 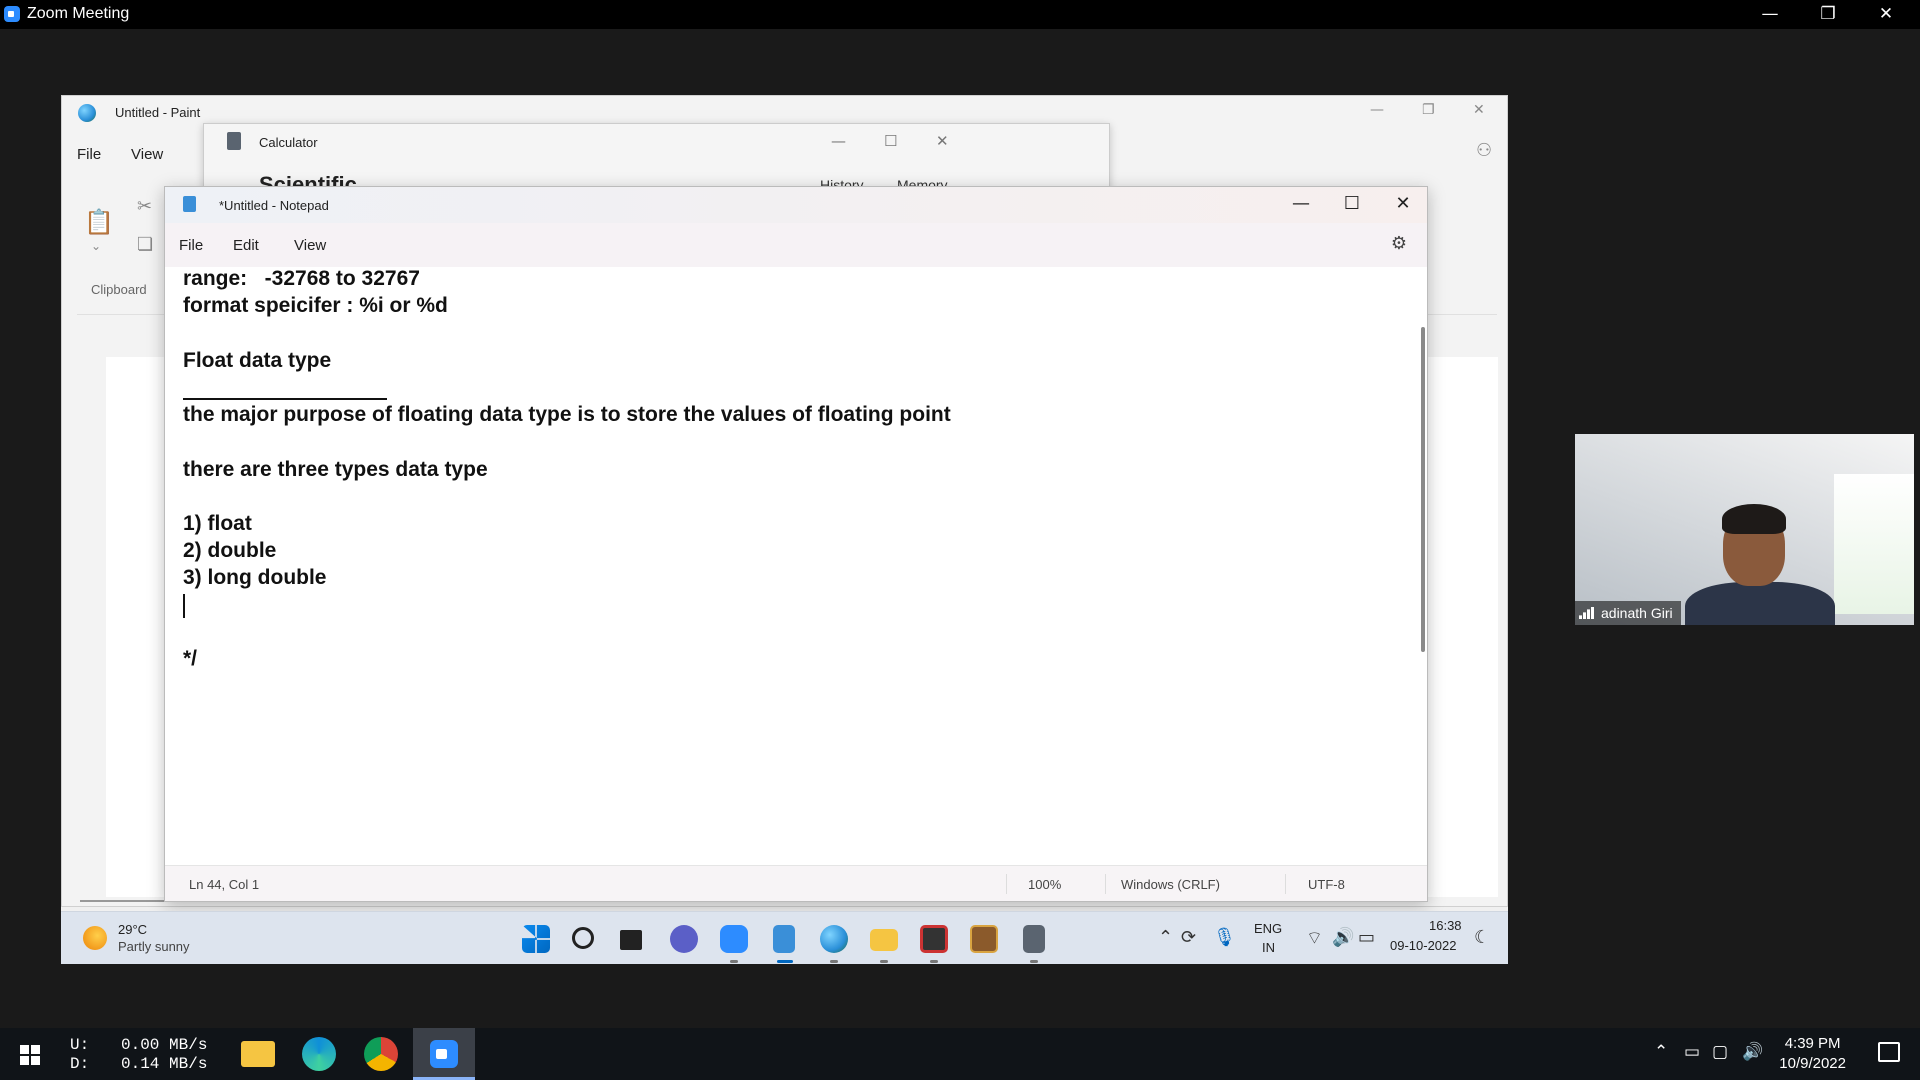 I want to click on notepad-minimize-icon: —, so click(x=1301, y=203).